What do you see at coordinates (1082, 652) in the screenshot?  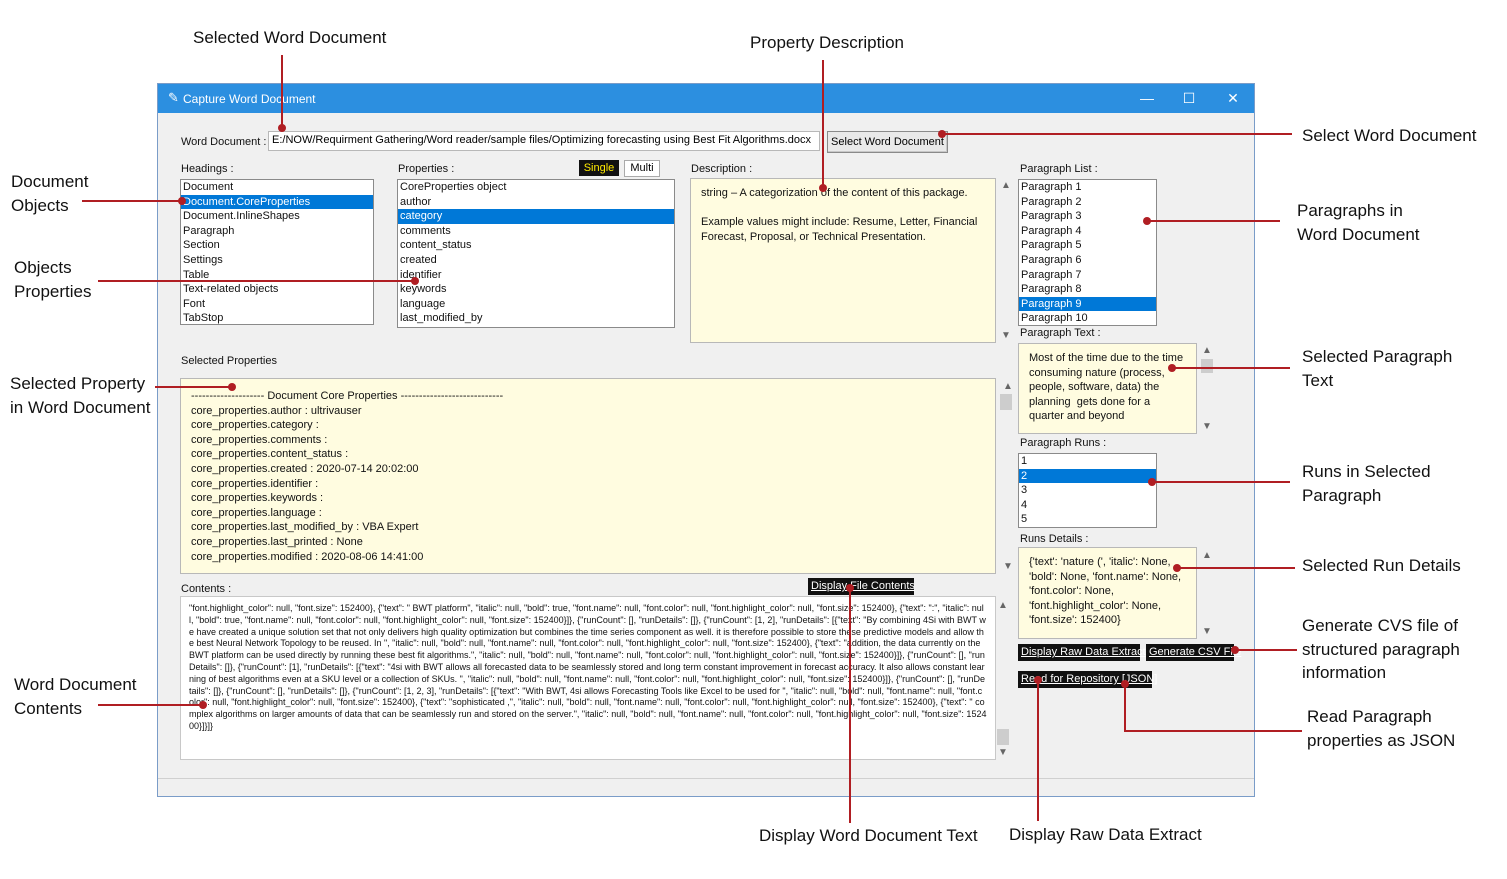 I see `display-raw-data-button: Display Raw Data Extract` at bounding box center [1082, 652].